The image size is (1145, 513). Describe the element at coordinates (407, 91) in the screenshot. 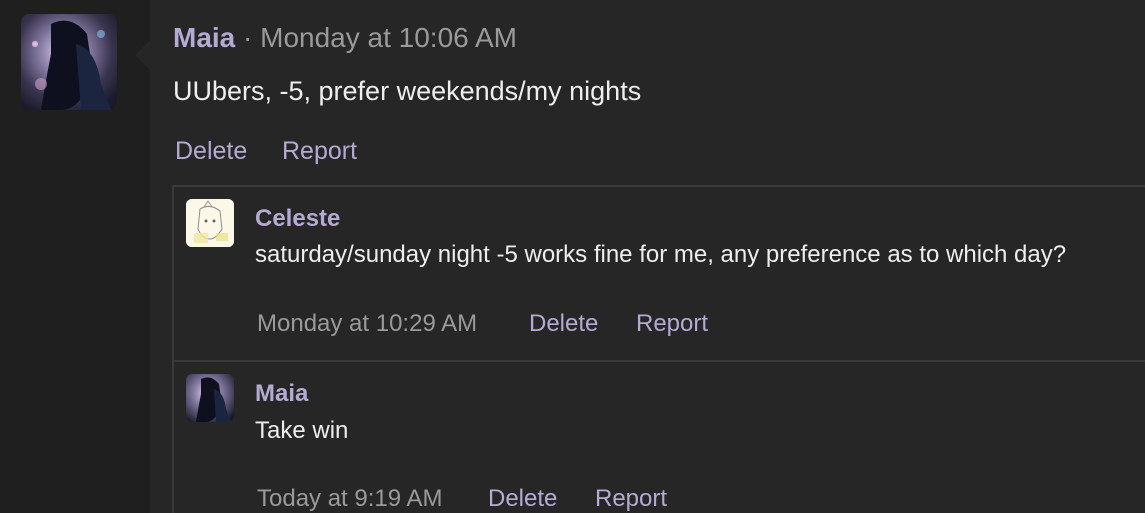

I see `post-body: UUbers, -5, prefer weekends/my nights` at that location.